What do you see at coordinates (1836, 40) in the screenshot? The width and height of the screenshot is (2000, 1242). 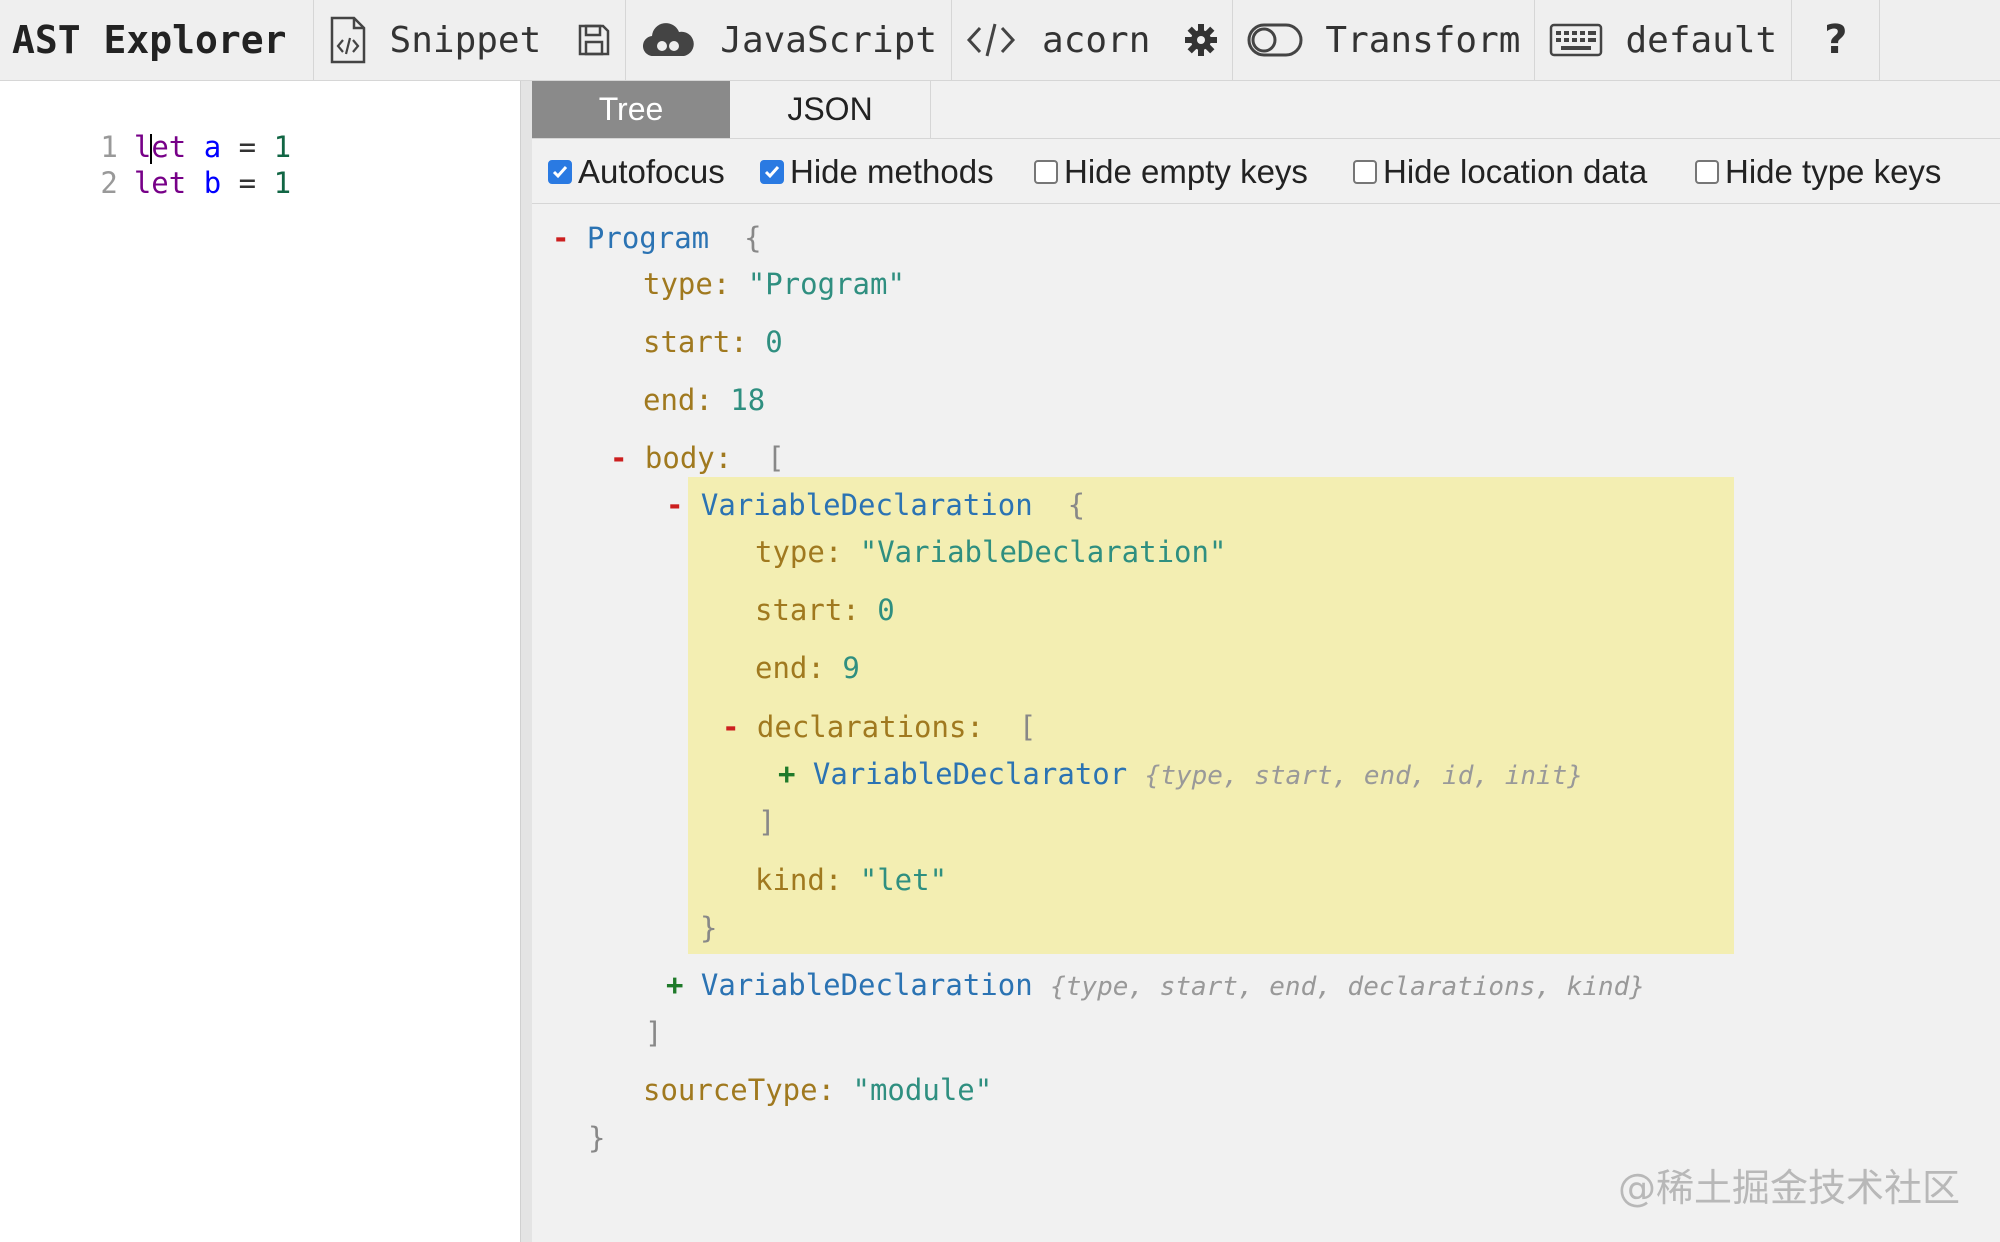 I see `help-button: ?` at bounding box center [1836, 40].